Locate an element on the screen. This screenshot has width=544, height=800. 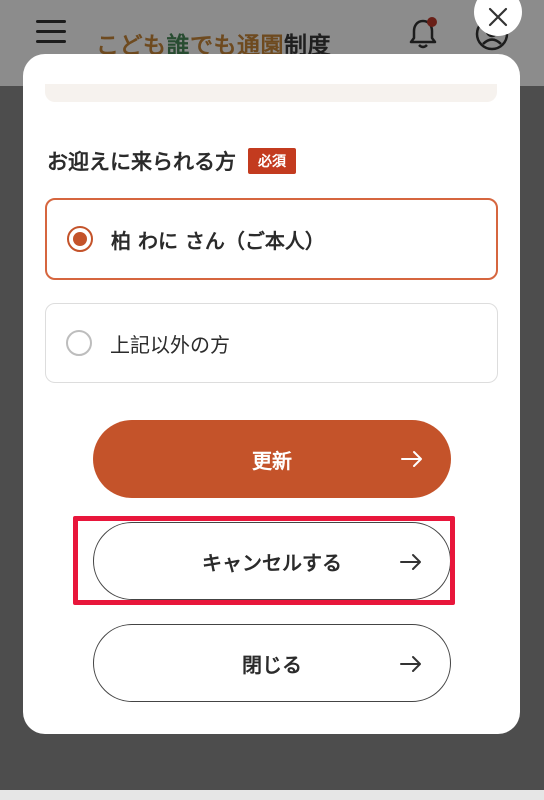
cancel-highlight-box is located at coordinates (264, 560).